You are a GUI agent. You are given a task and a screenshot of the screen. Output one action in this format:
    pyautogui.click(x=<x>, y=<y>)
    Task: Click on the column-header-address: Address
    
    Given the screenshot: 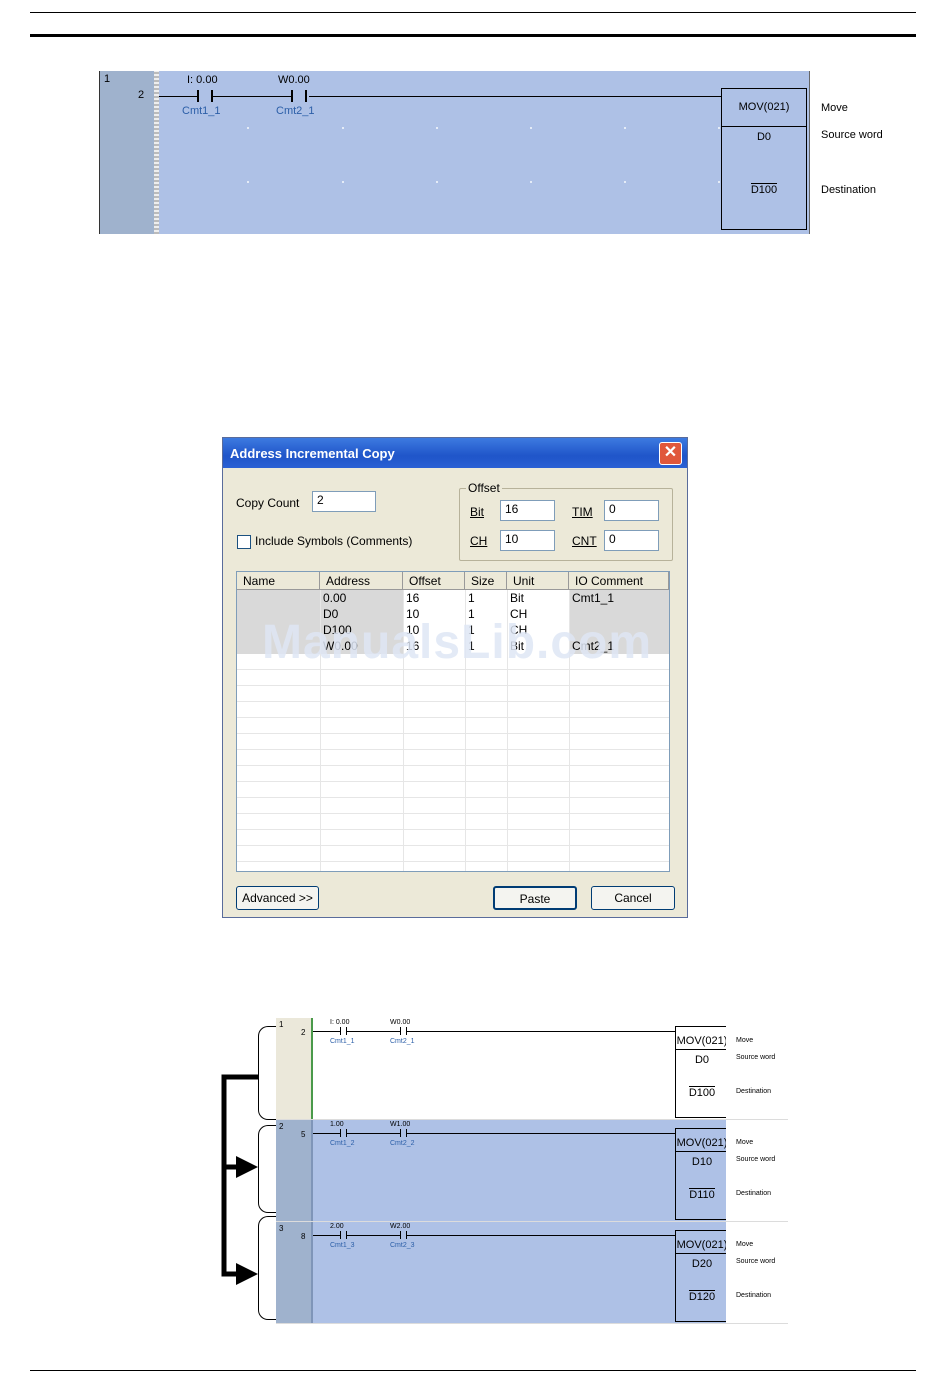 What is the action you would take?
    pyautogui.click(x=361, y=581)
    